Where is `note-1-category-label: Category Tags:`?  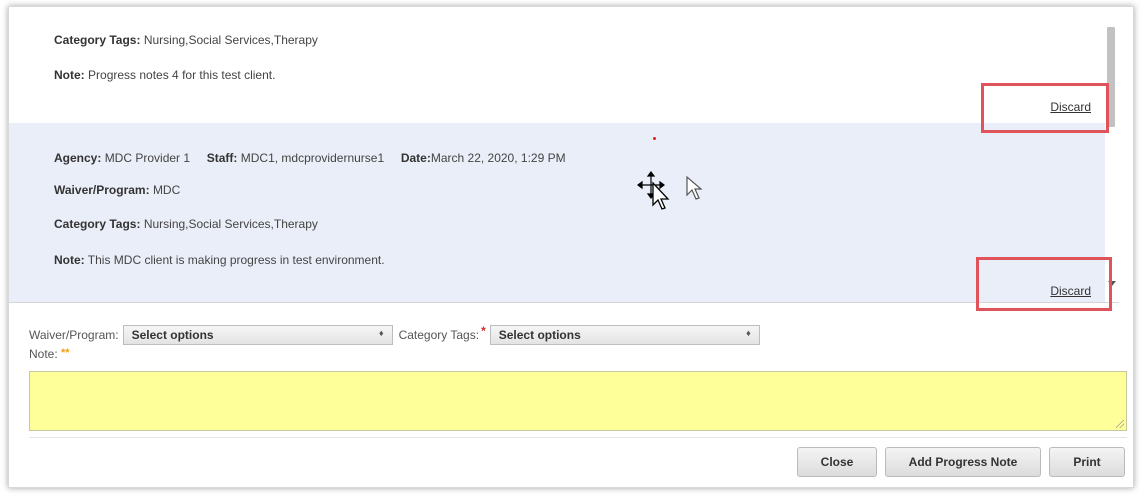
note-1-category-label: Category Tags: is located at coordinates (97, 40).